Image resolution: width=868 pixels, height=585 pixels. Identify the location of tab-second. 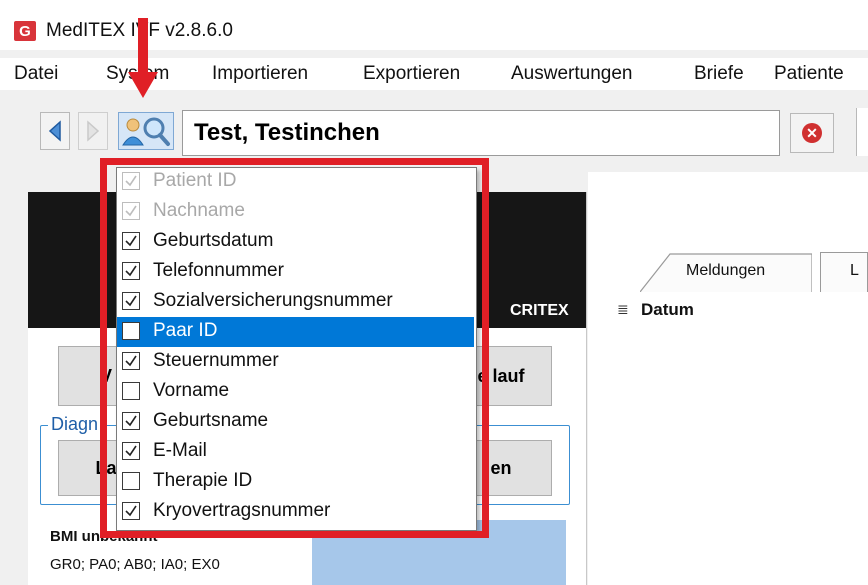
(844, 272).